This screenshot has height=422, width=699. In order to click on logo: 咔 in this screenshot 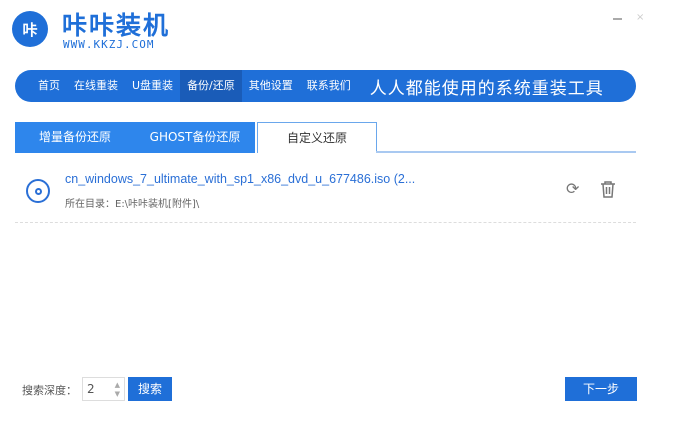, I will do `click(30, 29)`.